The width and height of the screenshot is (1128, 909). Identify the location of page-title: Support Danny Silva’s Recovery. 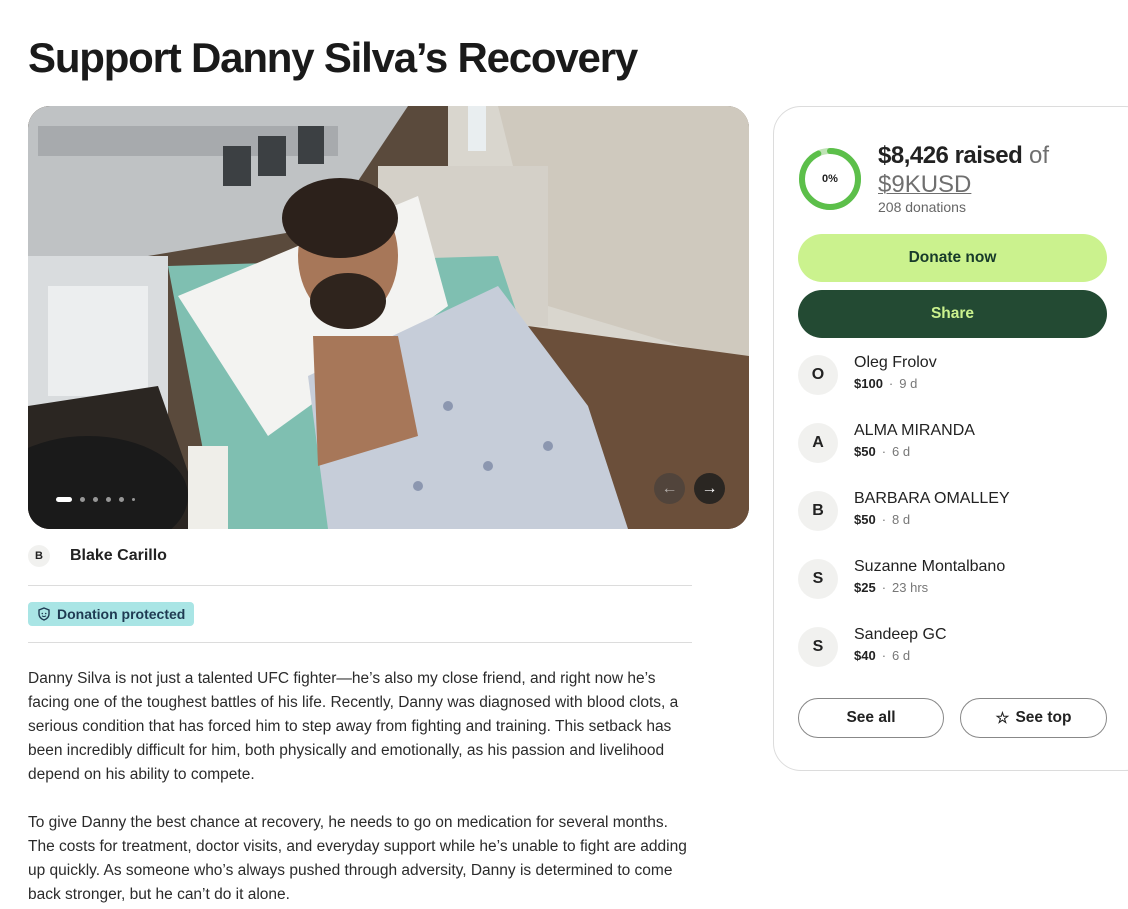
(333, 57).